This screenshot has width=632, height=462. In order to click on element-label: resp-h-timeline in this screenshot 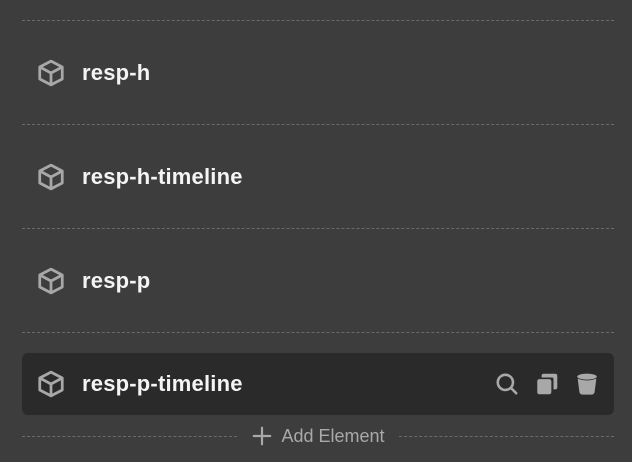, I will do `click(162, 176)`.